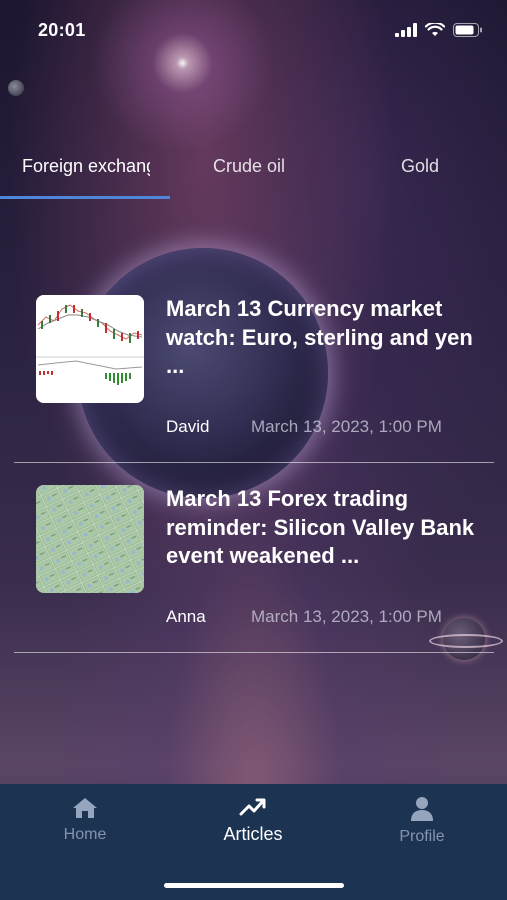 This screenshot has height=900, width=507. What do you see at coordinates (85, 808) in the screenshot?
I see `home-icon` at bounding box center [85, 808].